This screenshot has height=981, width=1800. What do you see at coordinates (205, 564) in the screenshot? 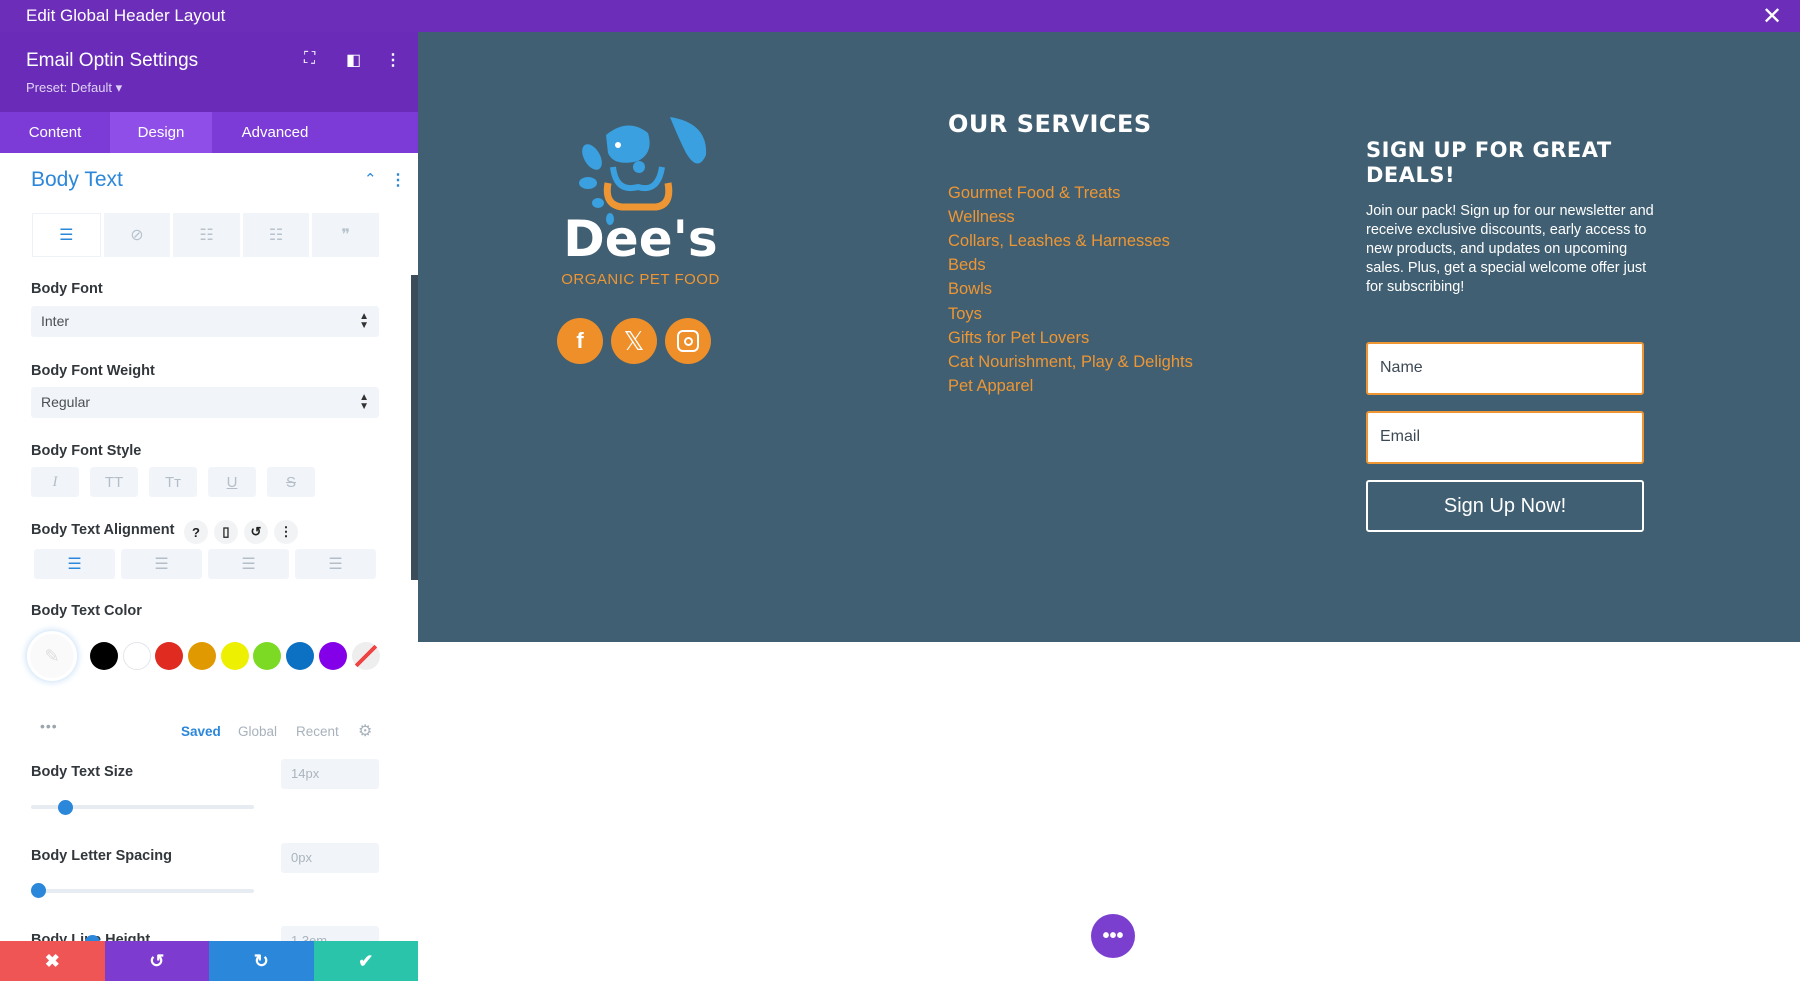
I see `alignment-buttons: ☰ ☰ ☰ ☰` at bounding box center [205, 564].